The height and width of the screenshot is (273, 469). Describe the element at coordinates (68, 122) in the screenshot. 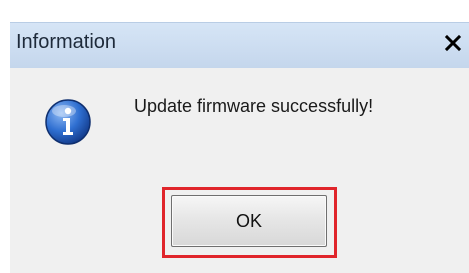

I see `info-icon` at that location.